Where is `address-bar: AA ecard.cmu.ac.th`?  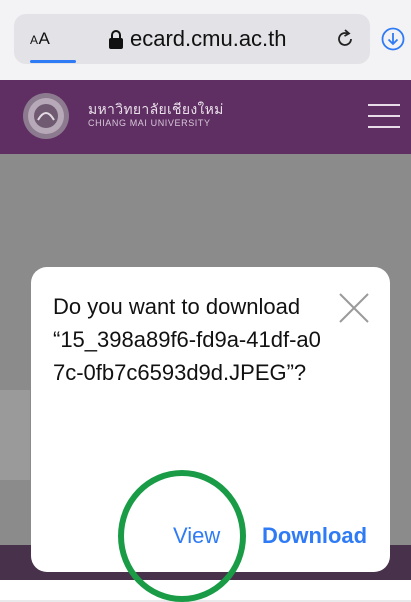 address-bar: AA ecard.cmu.ac.th is located at coordinates (192, 39).